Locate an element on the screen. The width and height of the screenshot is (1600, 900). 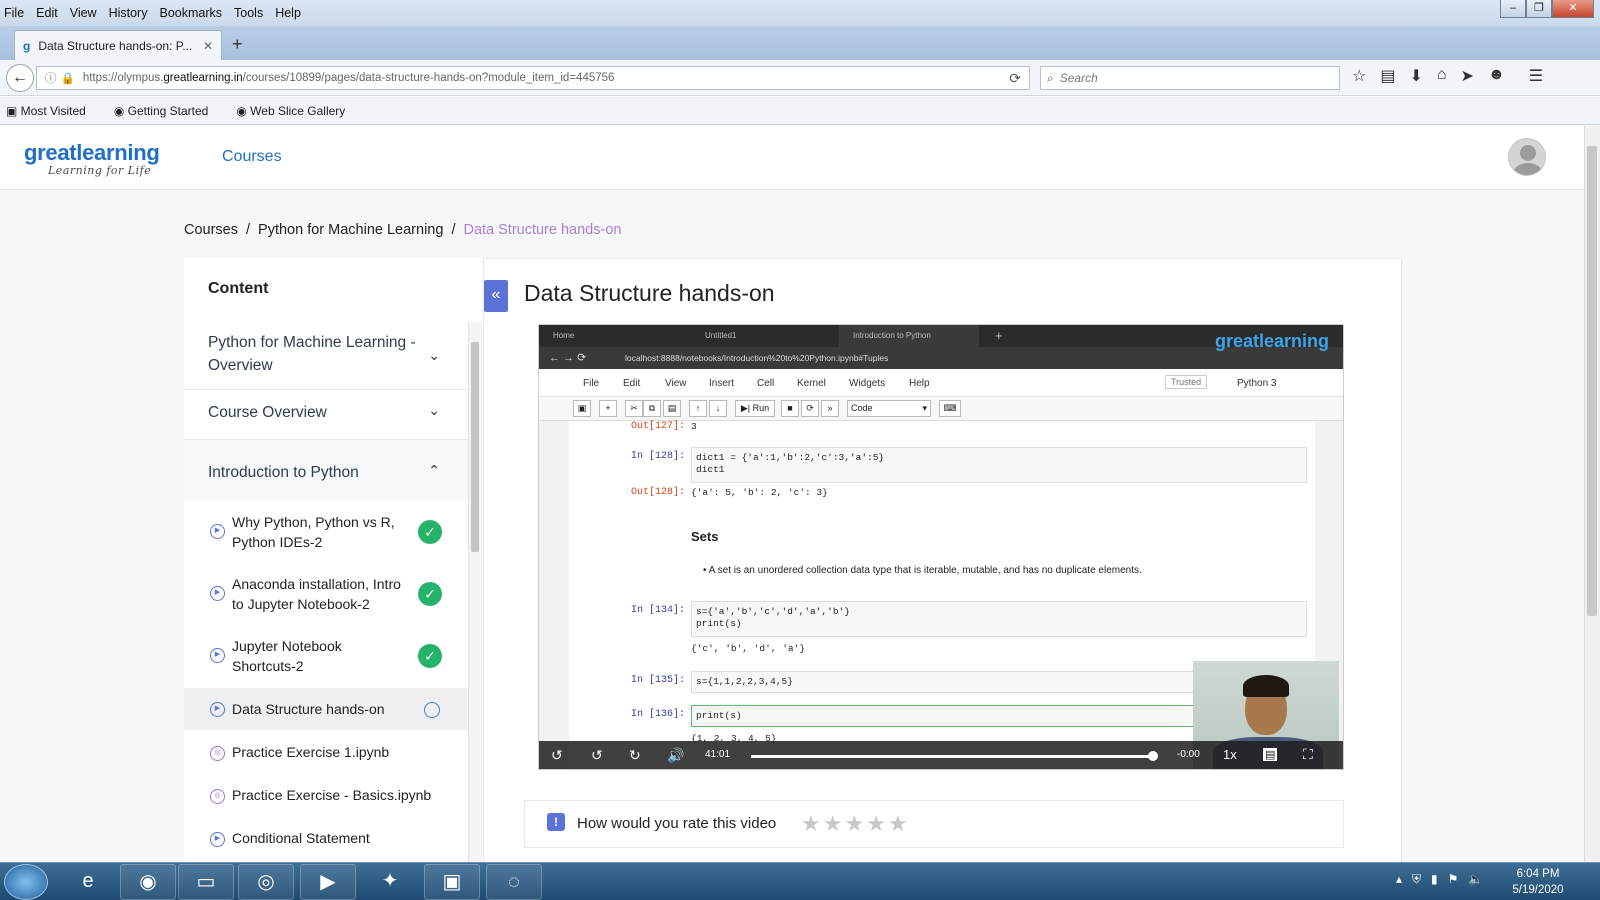
screen-app-icon: ▣ is located at coordinates (452, 882).